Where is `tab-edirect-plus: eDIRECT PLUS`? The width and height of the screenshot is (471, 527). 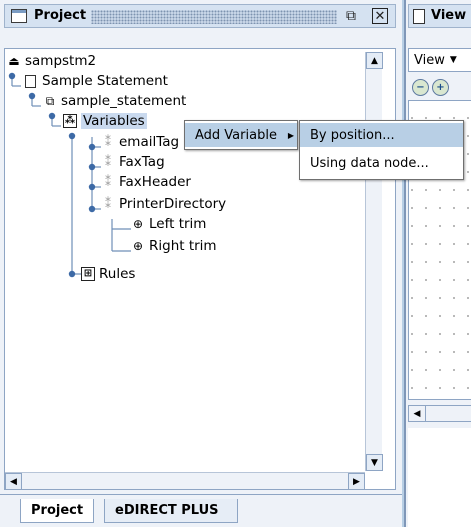 tab-edirect-plus: eDIRECT PLUS is located at coordinates (171, 511).